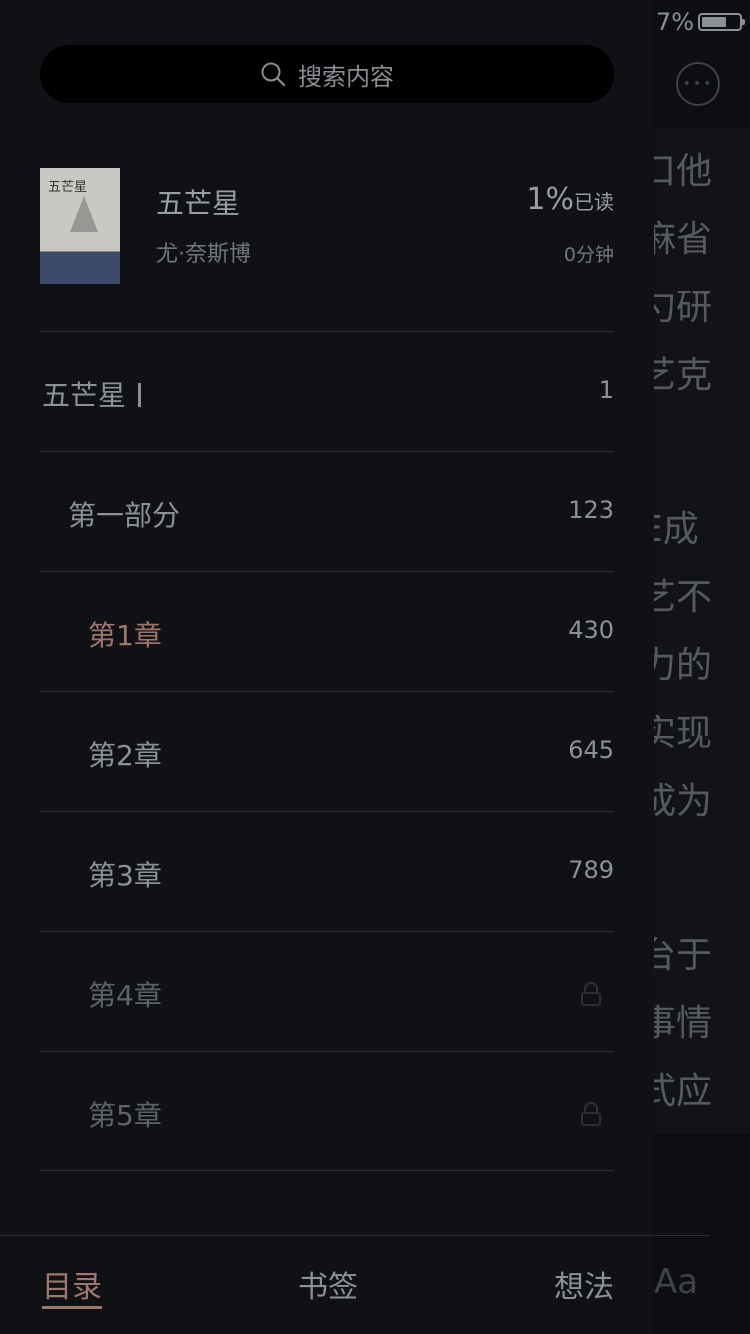 This screenshot has width=750, height=1334. Describe the element at coordinates (124, 515) in the screenshot. I see `toc-item-label: 第一部分` at that location.